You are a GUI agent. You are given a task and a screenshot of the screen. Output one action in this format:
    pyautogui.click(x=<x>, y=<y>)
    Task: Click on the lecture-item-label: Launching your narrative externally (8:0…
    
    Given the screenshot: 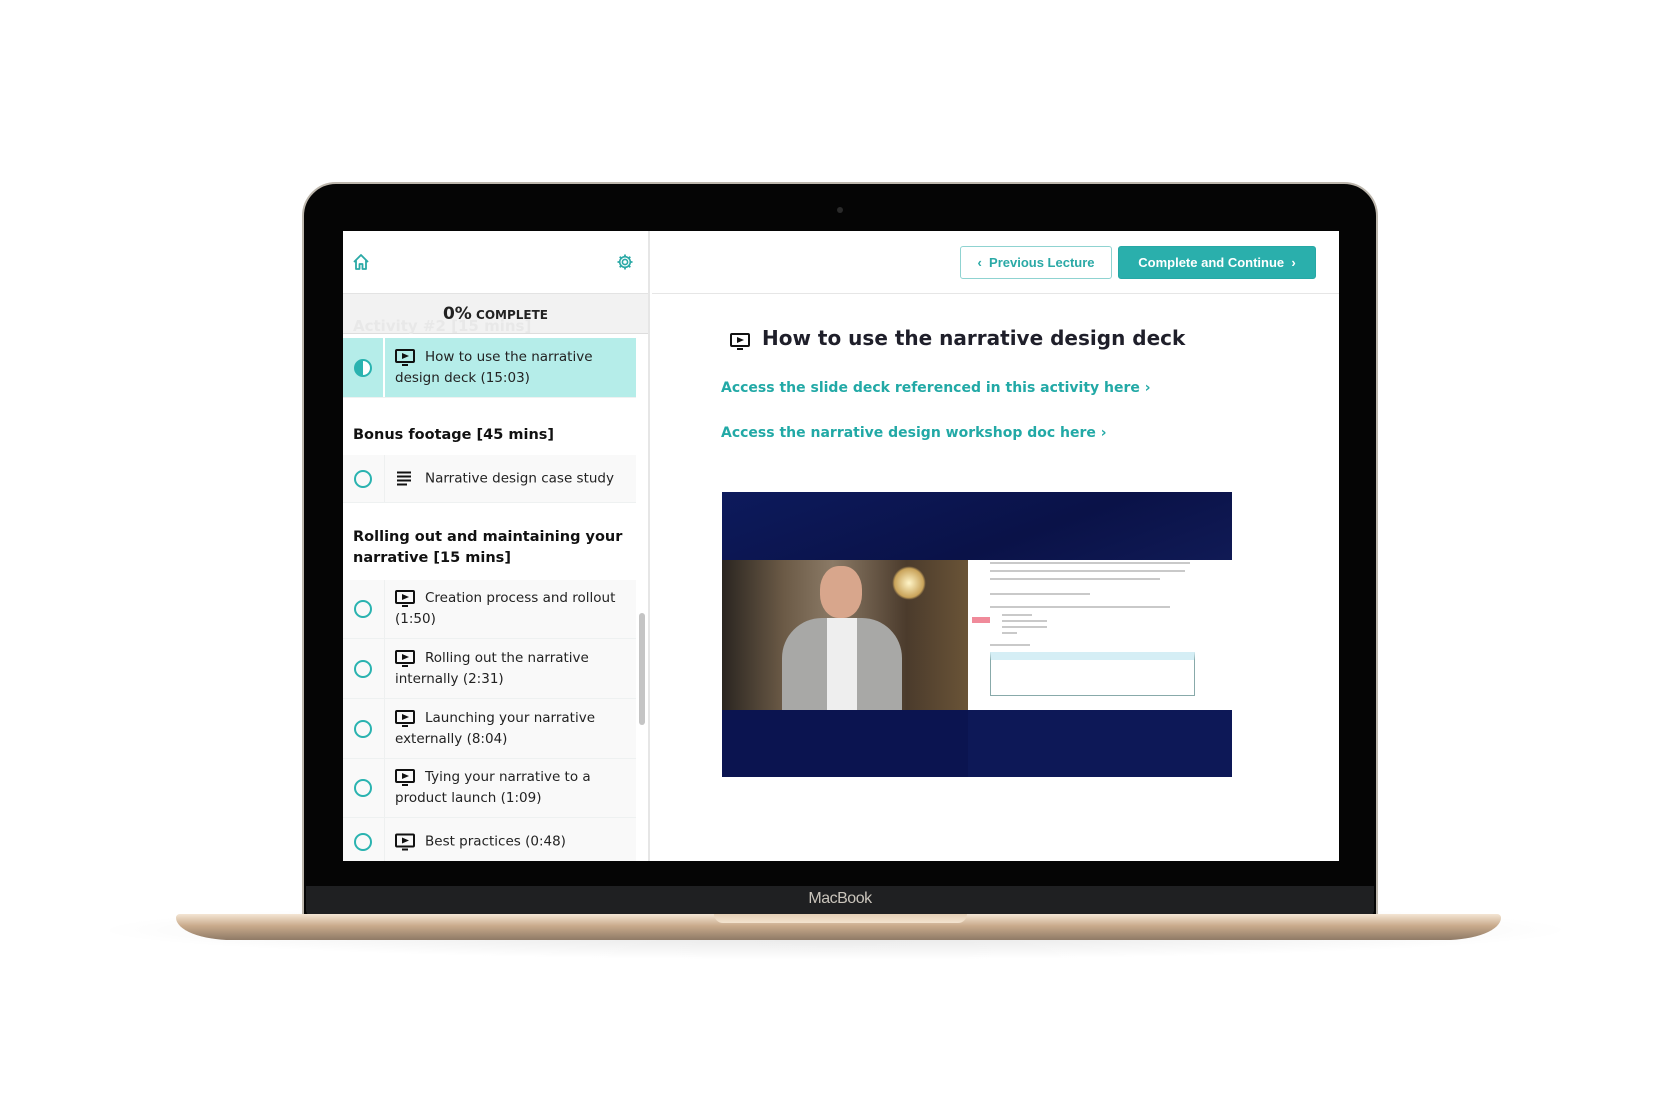 What is the action you would take?
    pyautogui.click(x=514, y=729)
    